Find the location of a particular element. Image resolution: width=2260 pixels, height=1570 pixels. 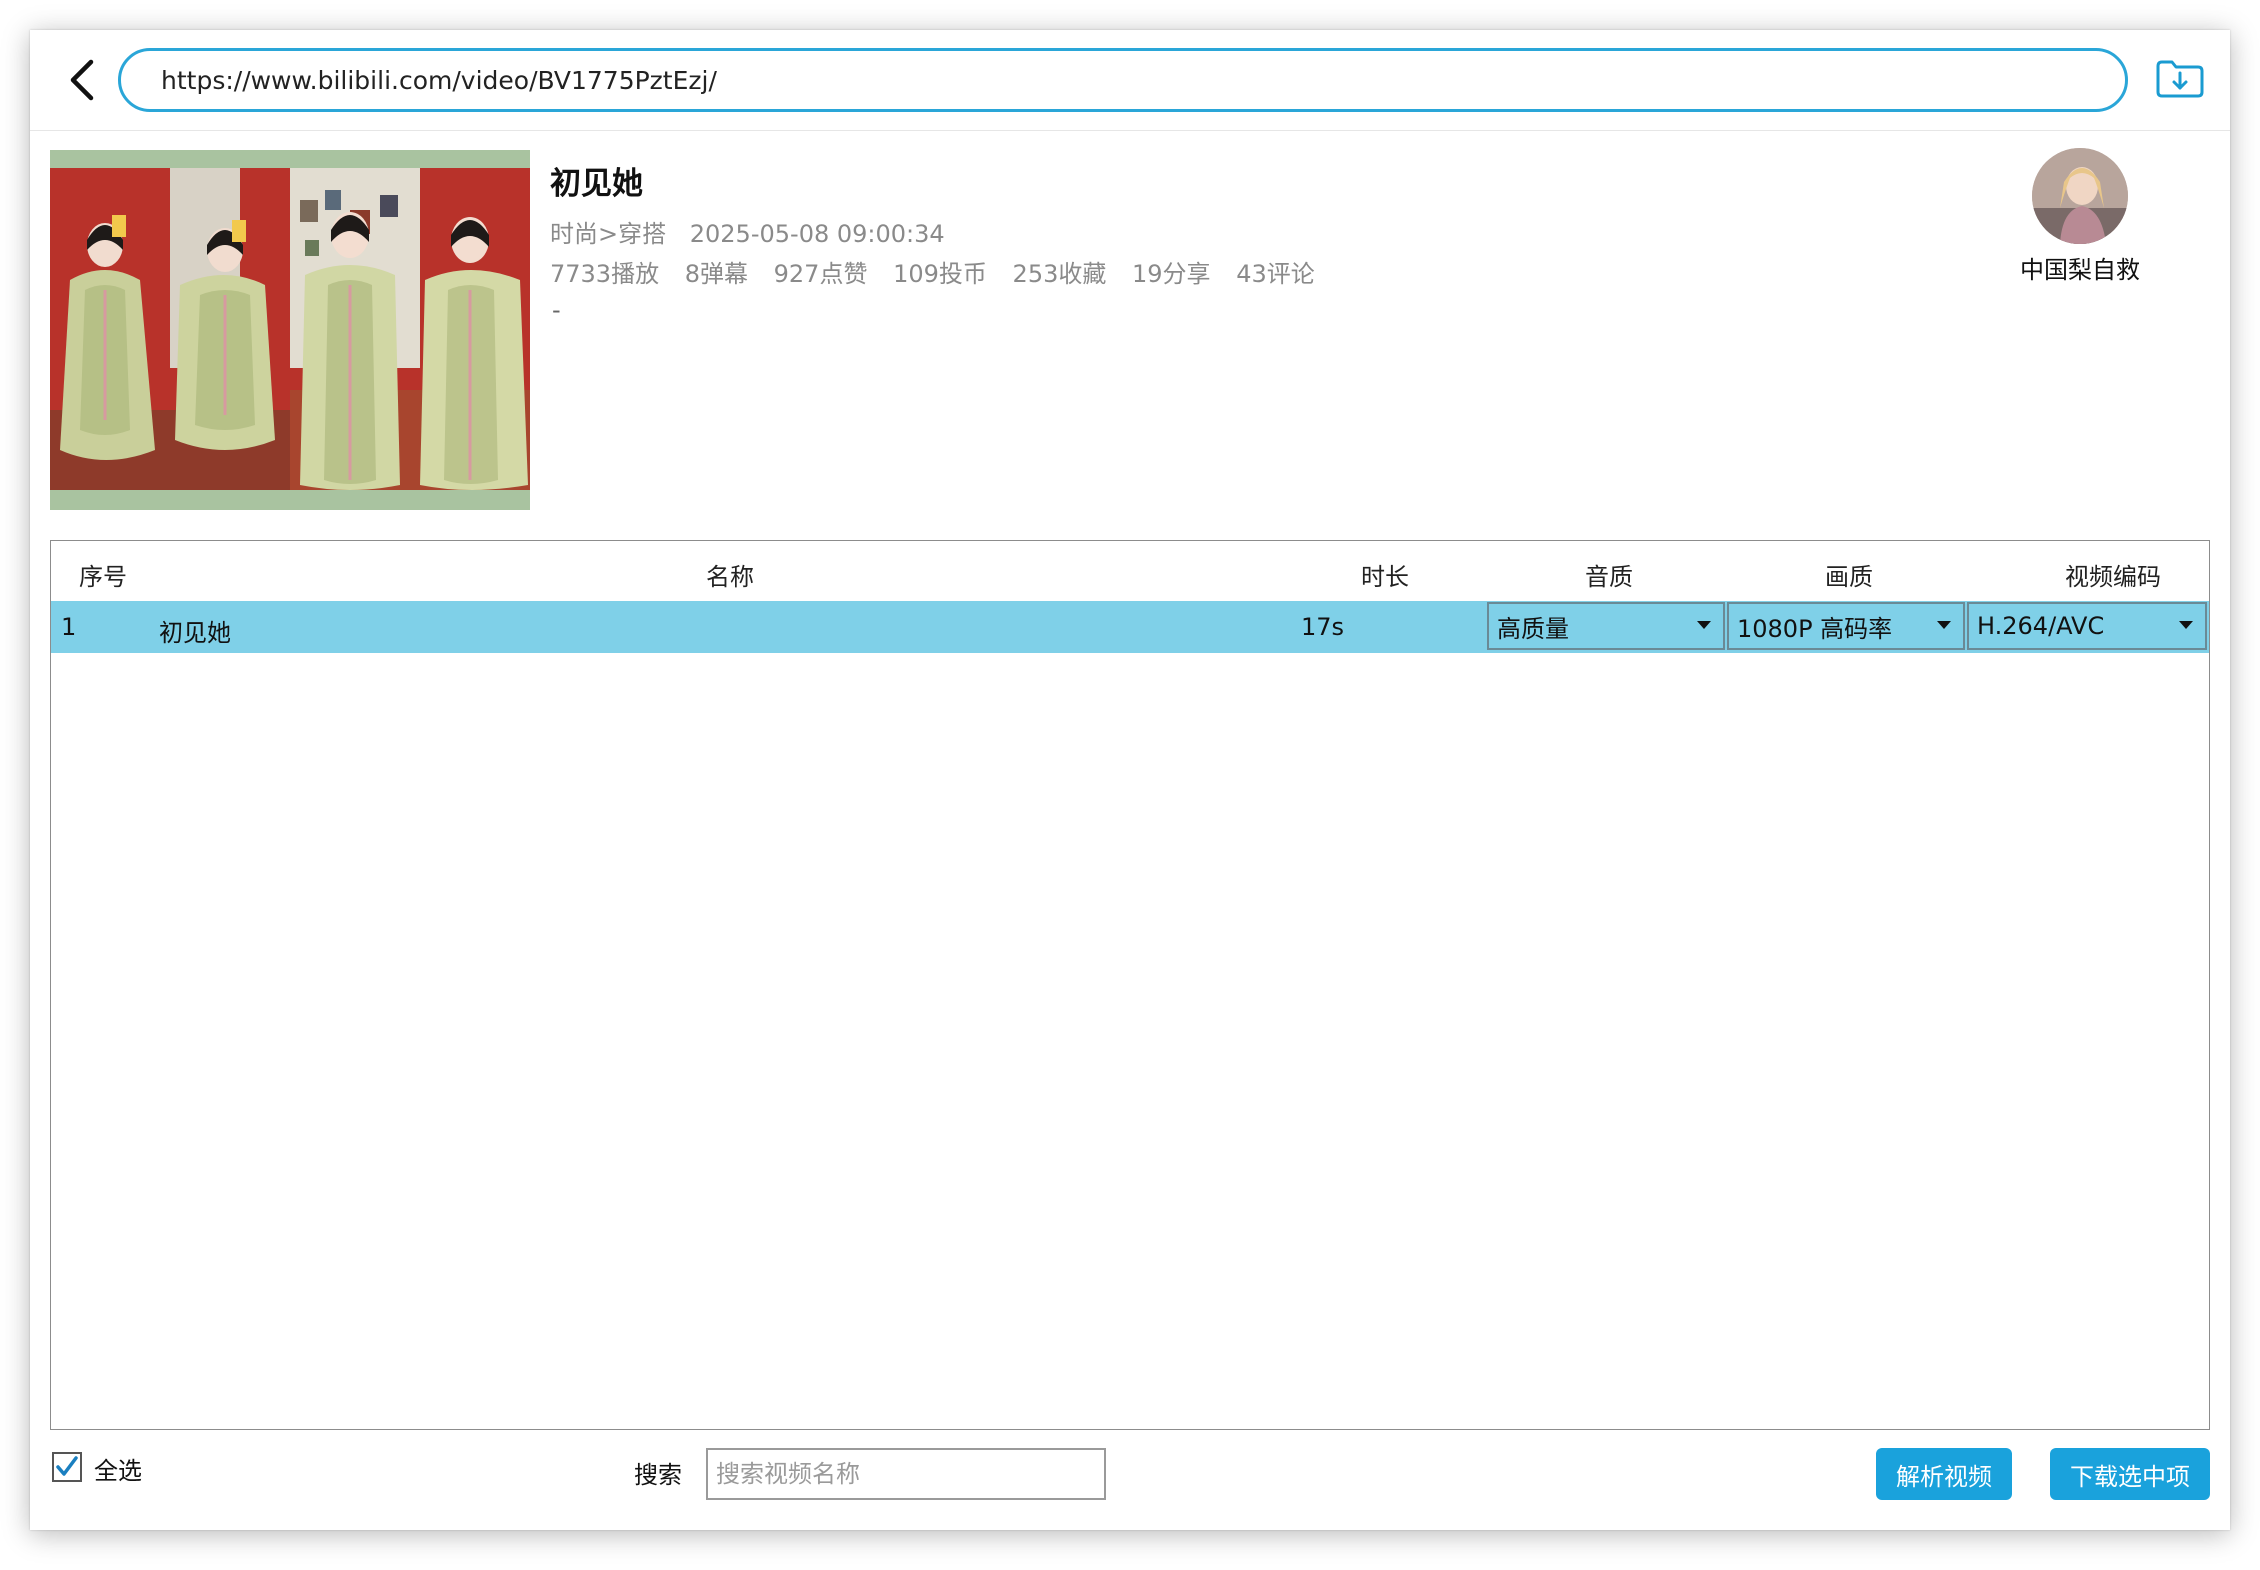

toolbar is located at coordinates (1130, 80).